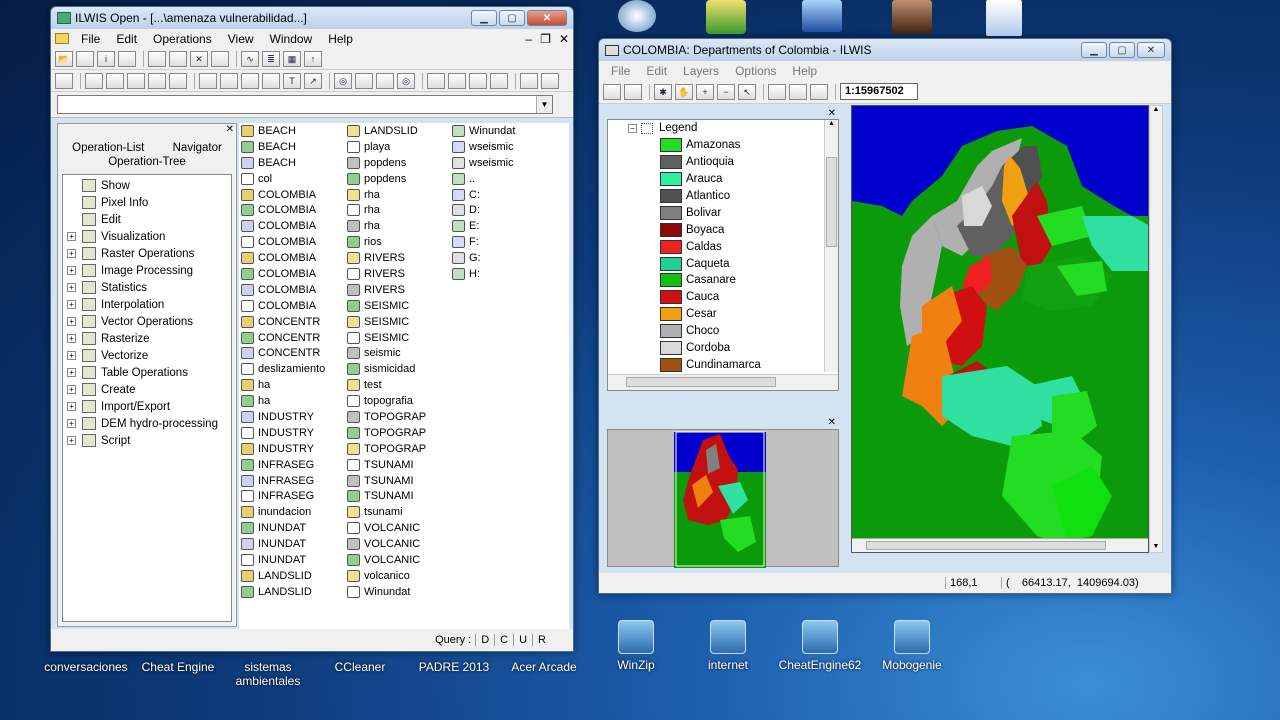 This screenshot has height=720, width=1280. What do you see at coordinates (723, 364) in the screenshot?
I see `legend-item: Cundinamarca` at bounding box center [723, 364].